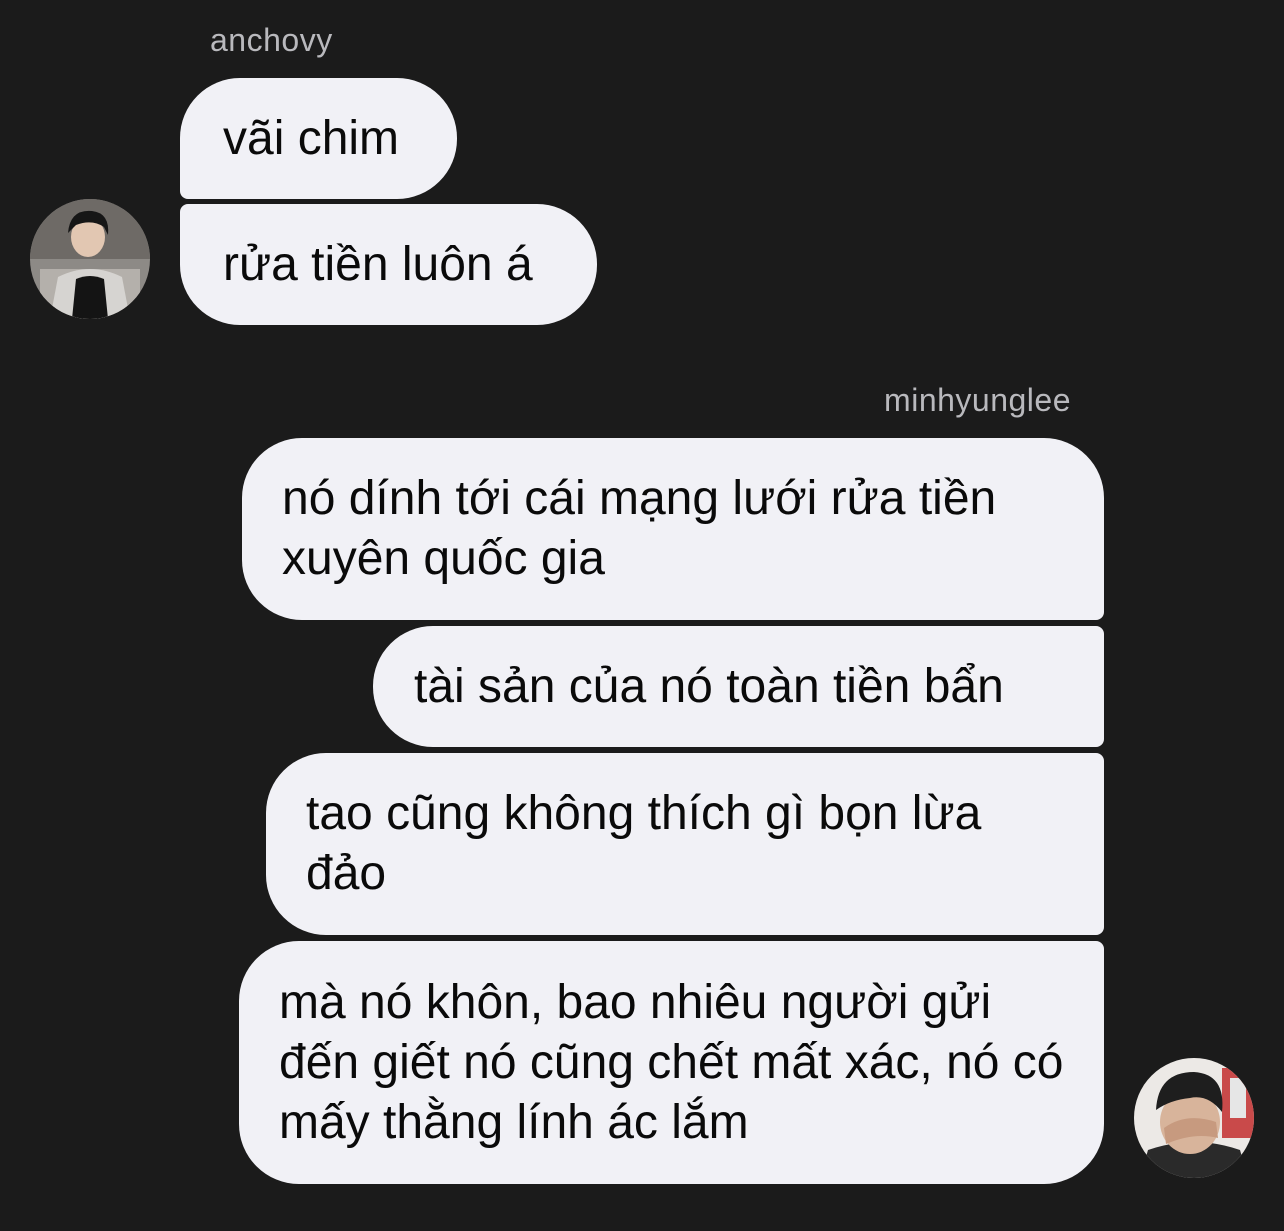 This screenshot has height=1231, width=1284. I want to click on anchovy-avatar, so click(90, 259).